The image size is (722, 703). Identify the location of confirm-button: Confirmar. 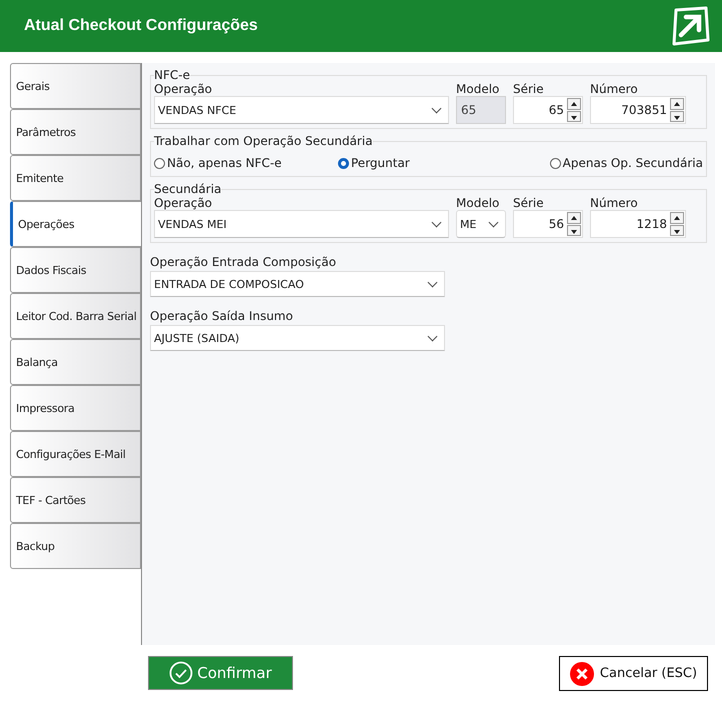
(220, 673).